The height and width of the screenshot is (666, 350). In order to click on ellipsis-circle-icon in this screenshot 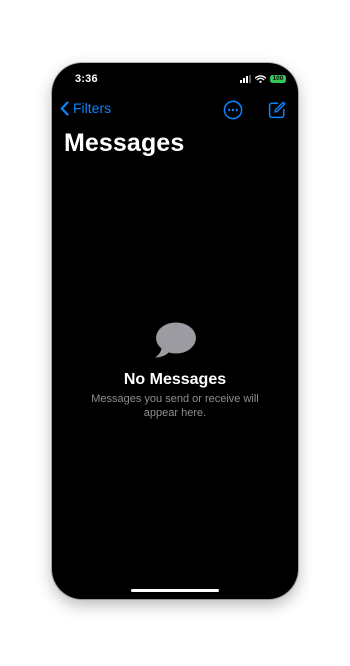, I will do `click(233, 112)`.